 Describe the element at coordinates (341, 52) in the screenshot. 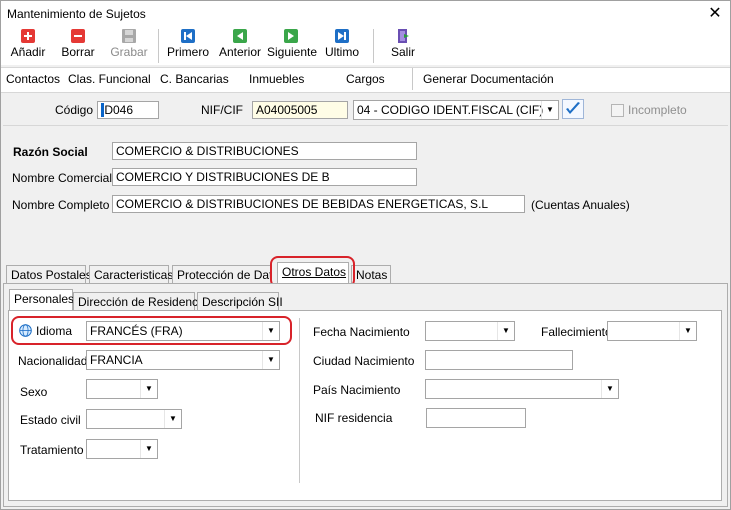

I see `last-label: Ultimo` at that location.